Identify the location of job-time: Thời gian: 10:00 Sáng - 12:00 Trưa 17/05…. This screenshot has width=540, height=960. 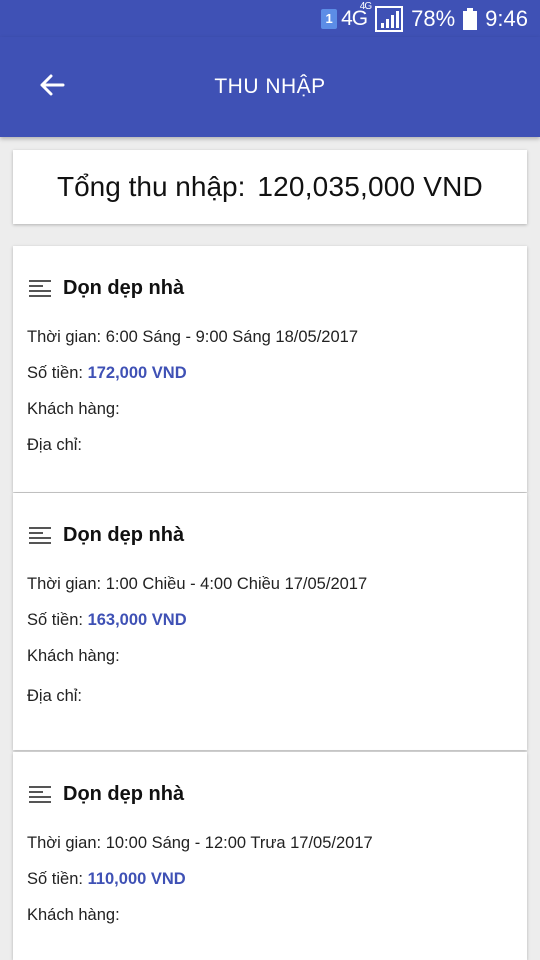
(200, 843).